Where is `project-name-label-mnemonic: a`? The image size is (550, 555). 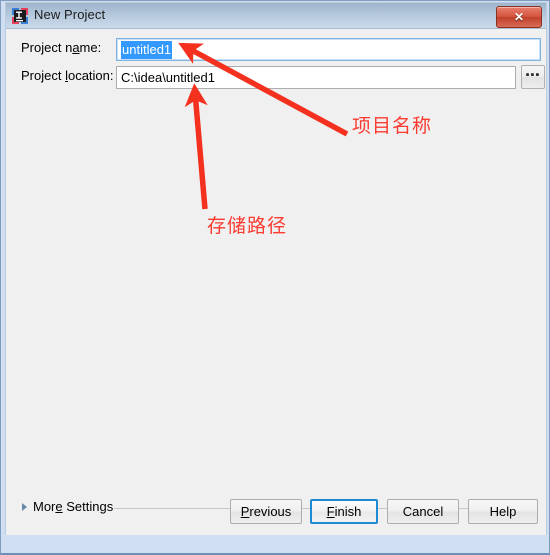 project-name-label-mnemonic: a is located at coordinates (76, 47).